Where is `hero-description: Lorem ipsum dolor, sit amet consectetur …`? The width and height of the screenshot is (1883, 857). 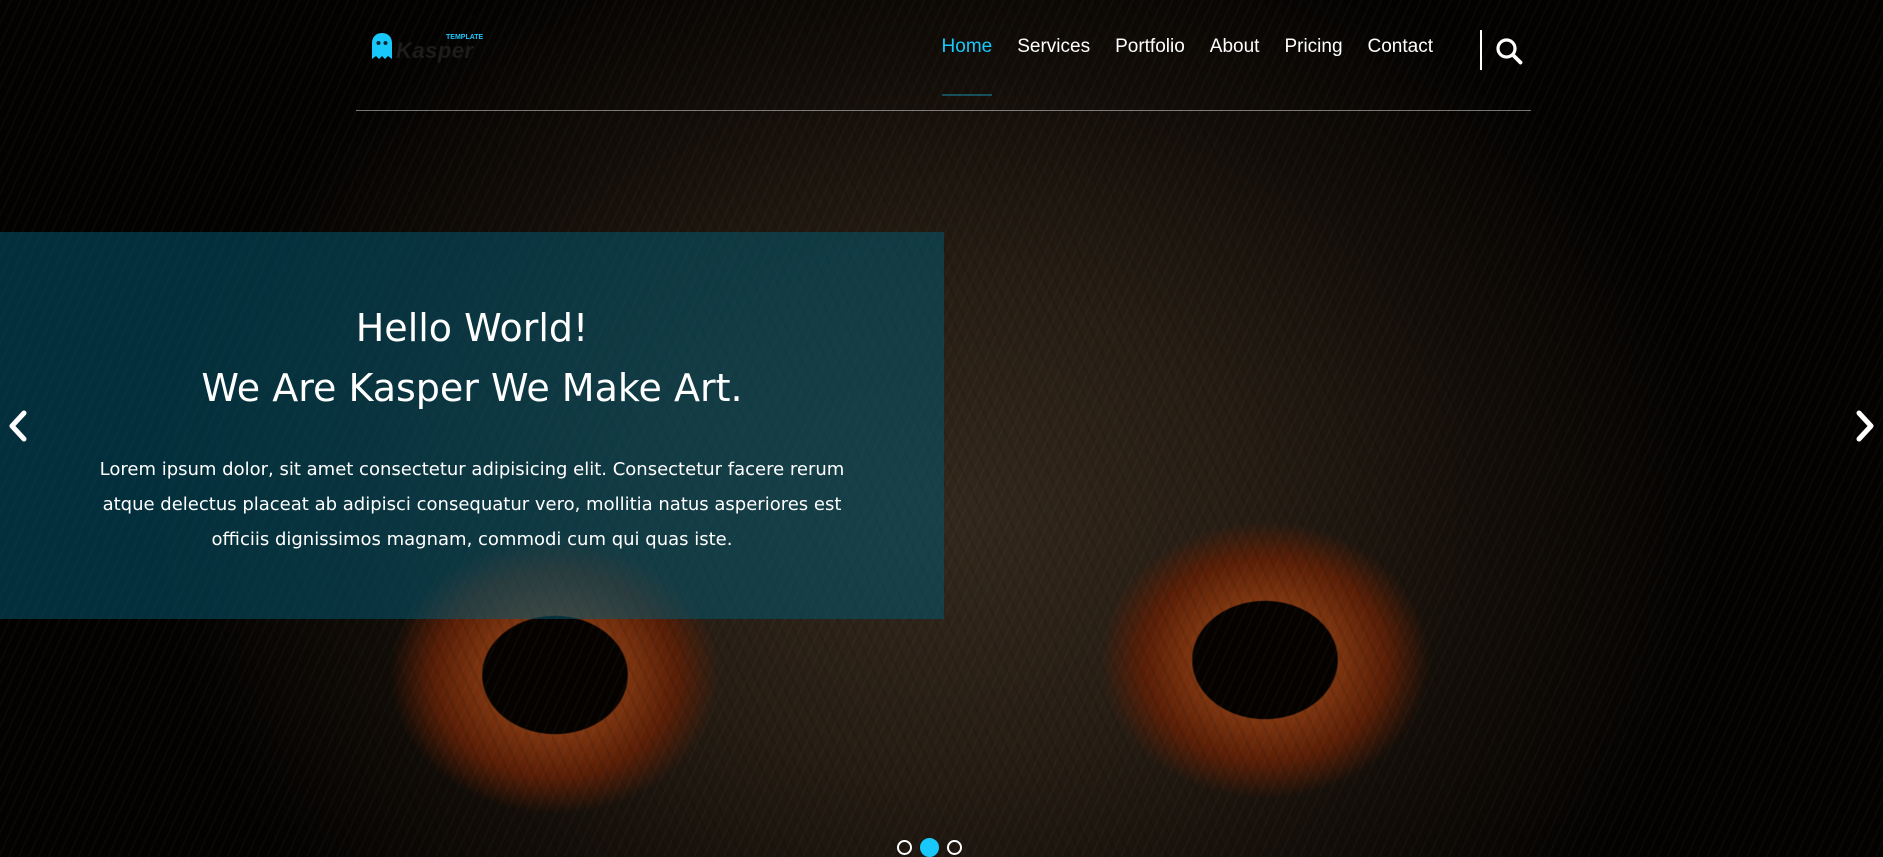
hero-description: Lorem ipsum dolor, sit amet consectetur … is located at coordinates (472, 504).